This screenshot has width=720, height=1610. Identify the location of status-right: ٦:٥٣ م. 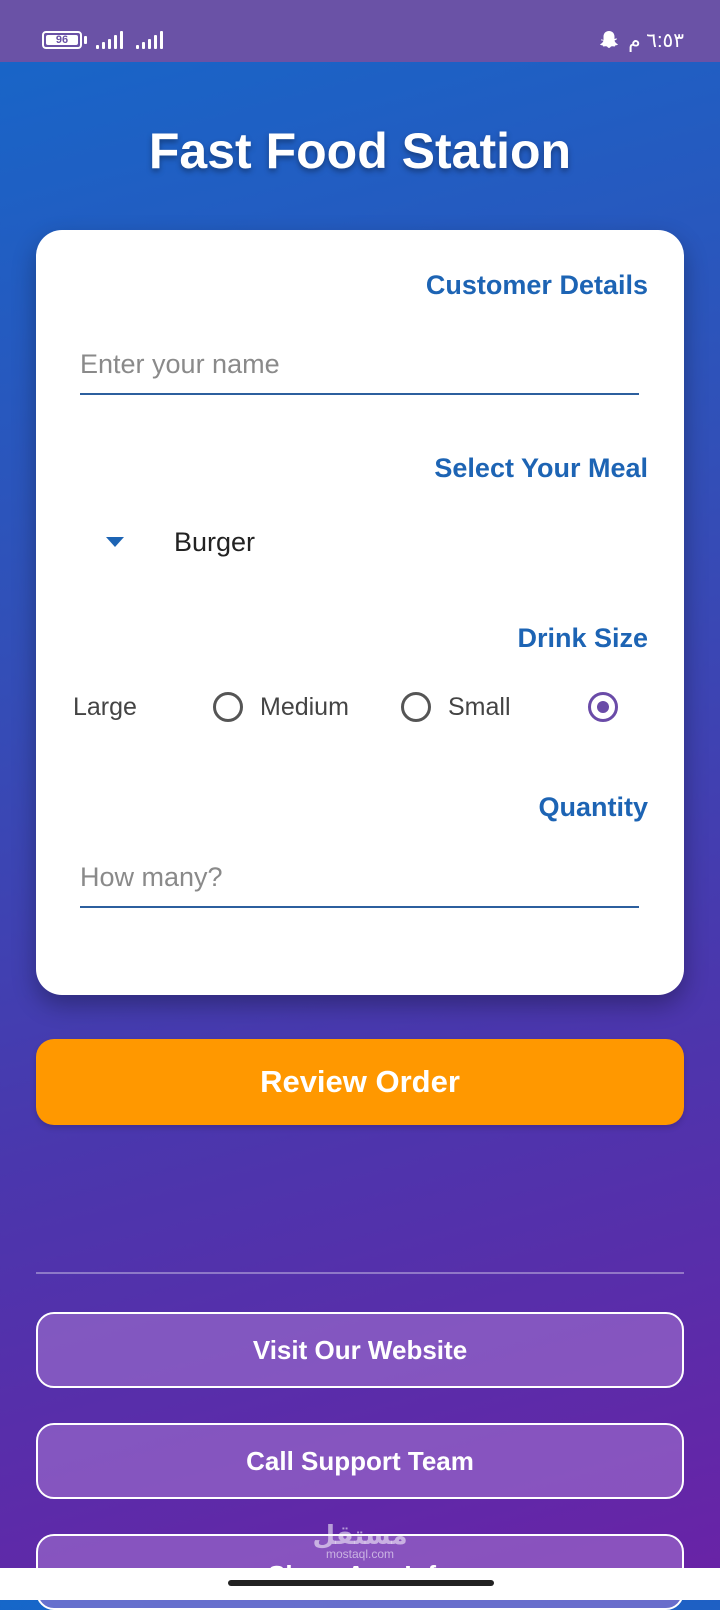
(641, 40).